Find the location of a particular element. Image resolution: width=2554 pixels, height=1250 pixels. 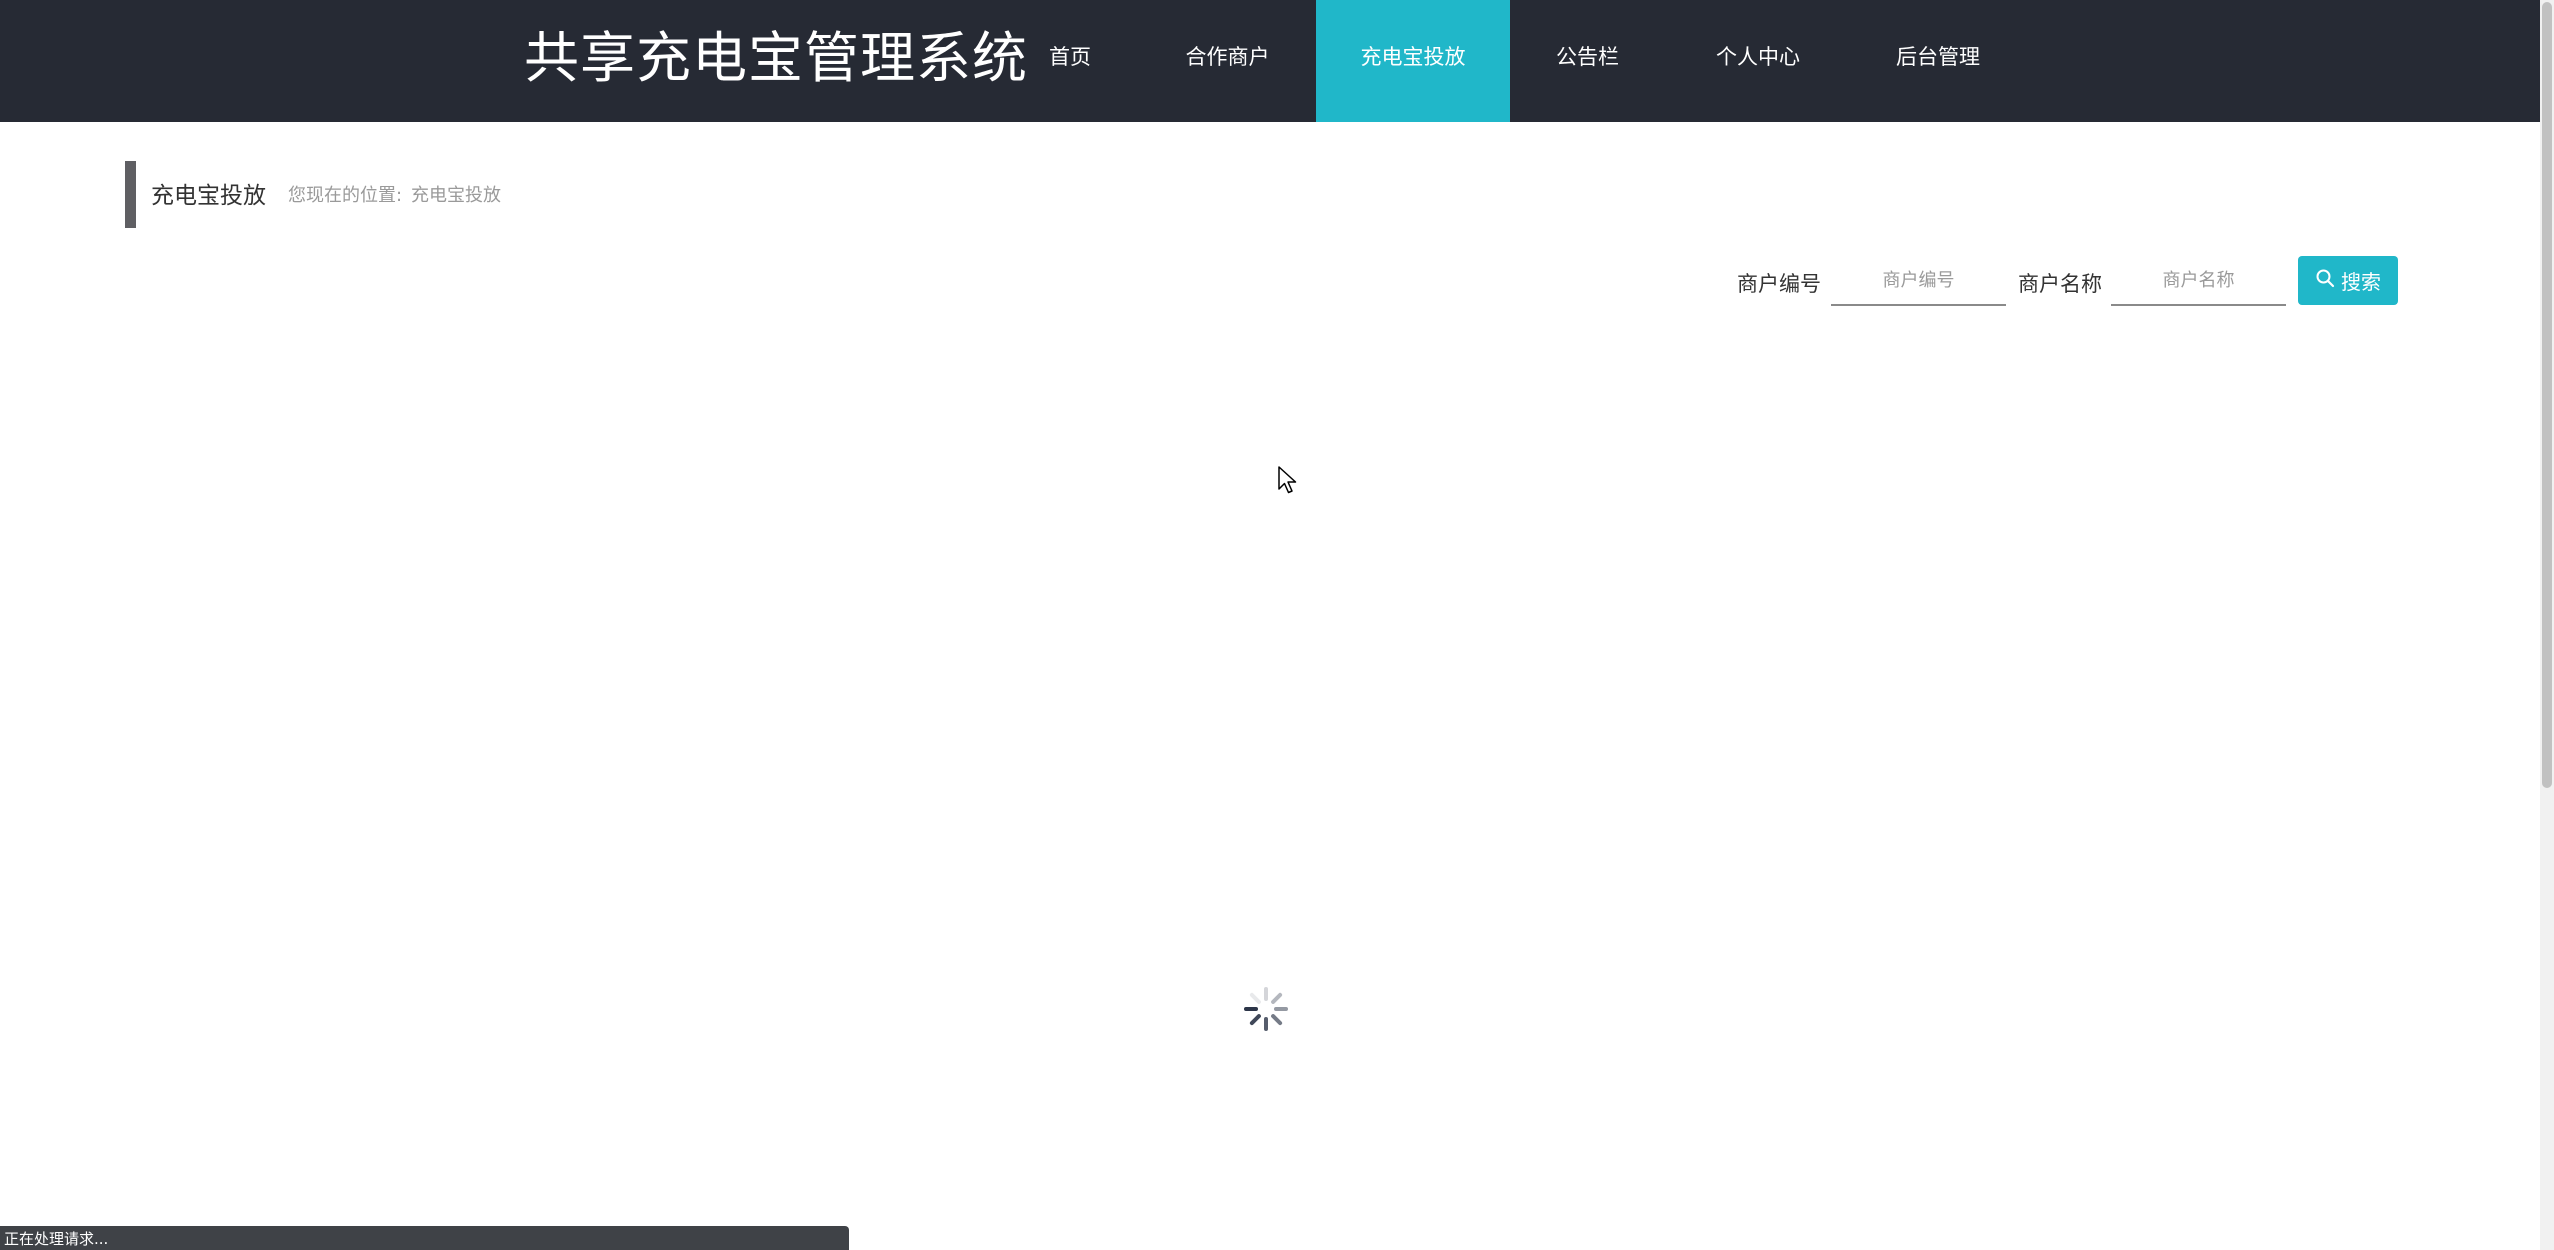

nav-item-partner-merchants: 合作商户 is located at coordinates (1227, 61).